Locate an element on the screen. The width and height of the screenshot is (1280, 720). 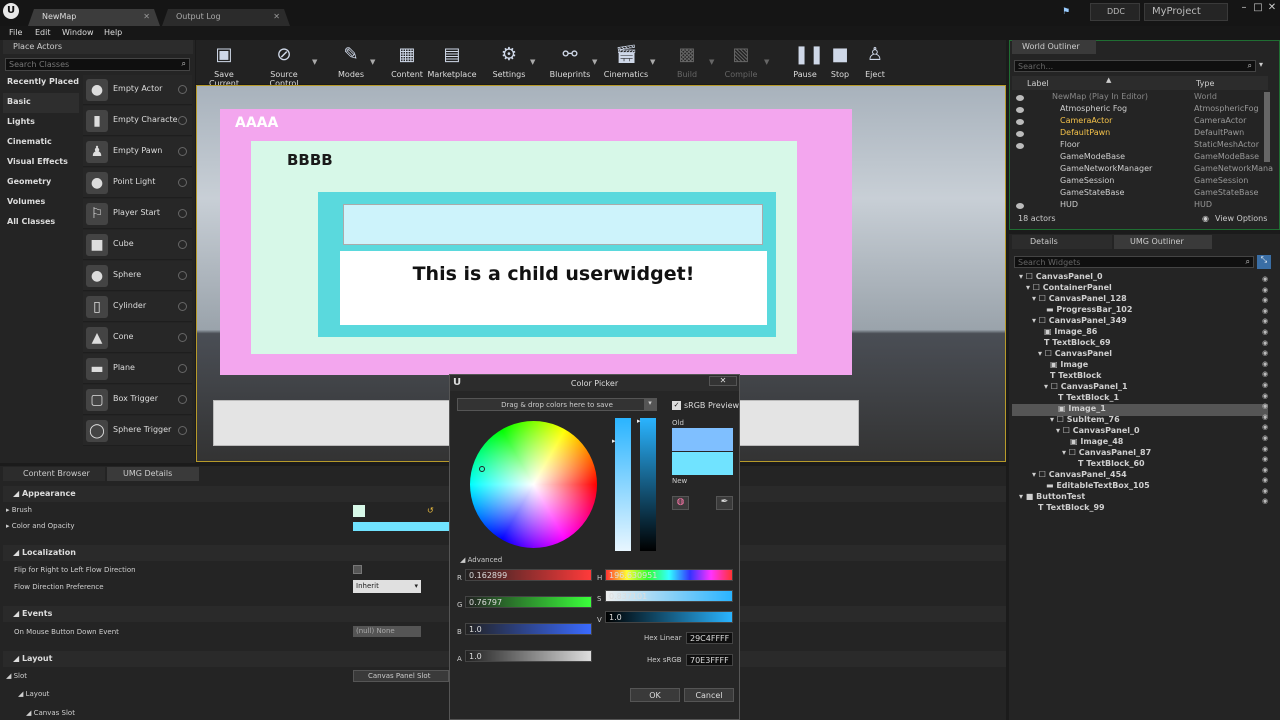
color-opacity-swatch is located at coordinates (401, 526).